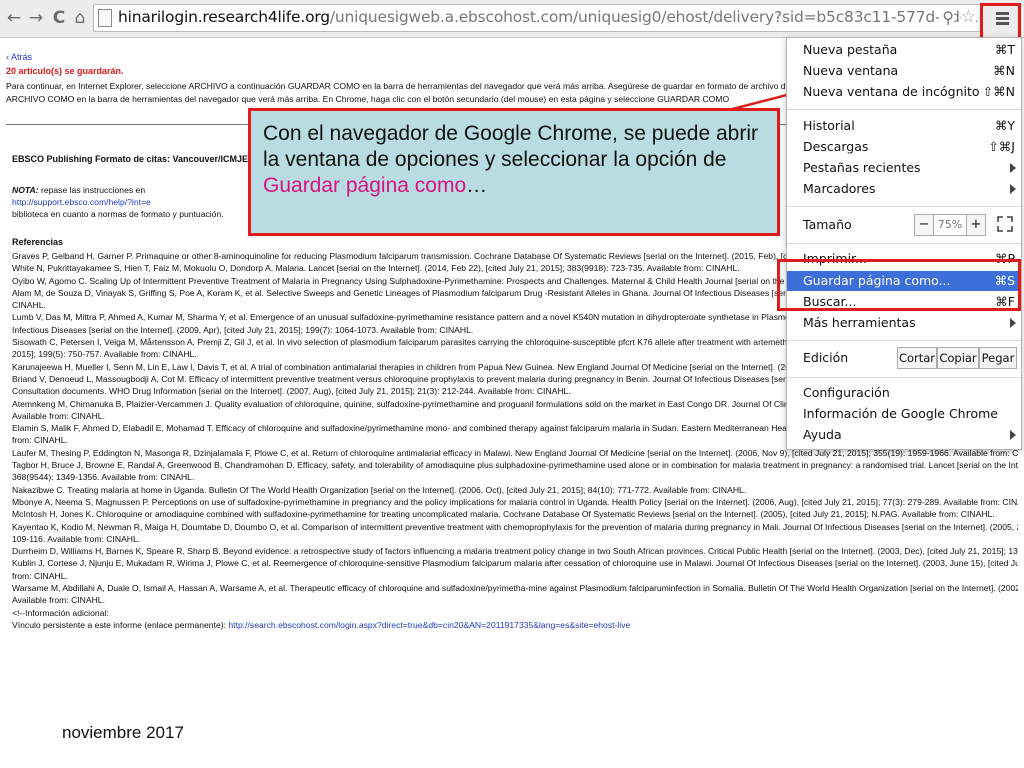 The width and height of the screenshot is (1024, 768). Describe the element at coordinates (822, 434) in the screenshot. I see `menu-label: Ayuda` at that location.